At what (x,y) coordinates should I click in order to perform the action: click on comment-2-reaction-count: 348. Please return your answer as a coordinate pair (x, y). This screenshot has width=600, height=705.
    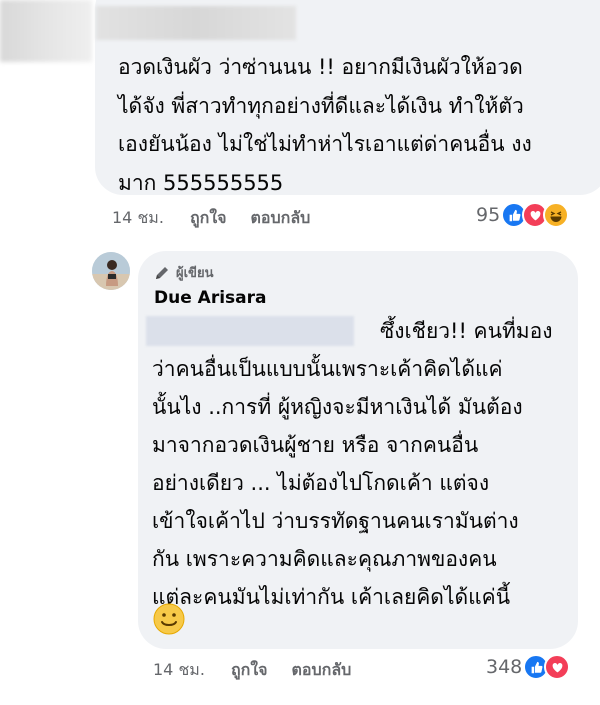
    Looking at the image, I should click on (504, 667).